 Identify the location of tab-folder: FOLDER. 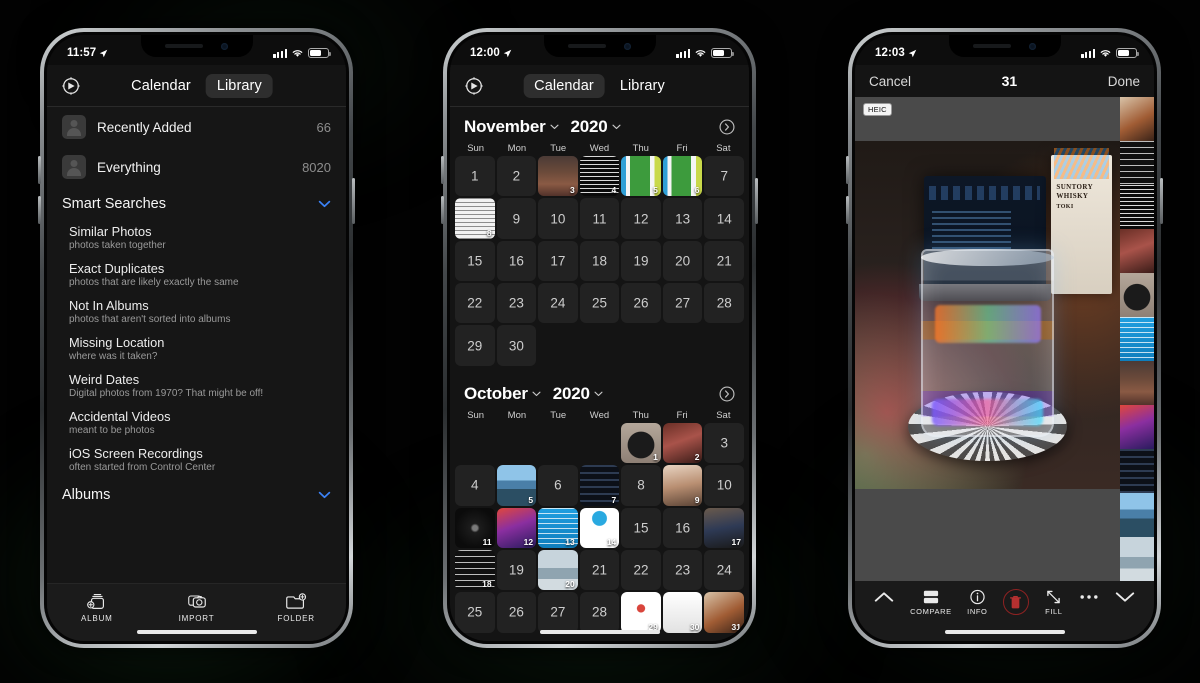
(296, 607).